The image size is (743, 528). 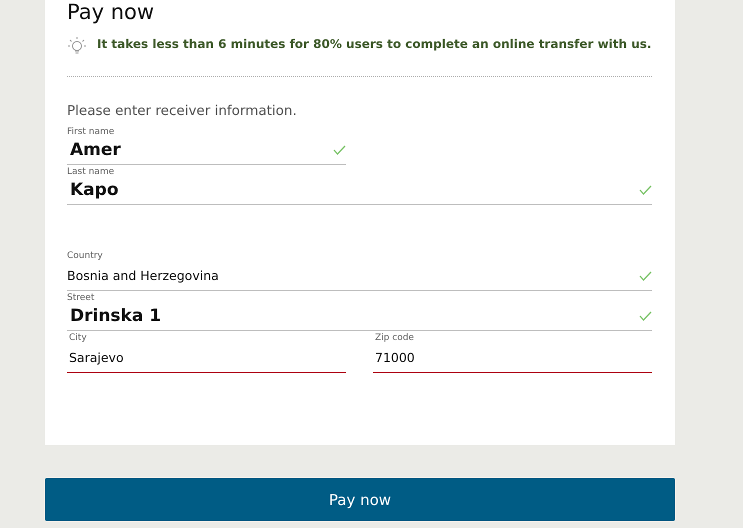 I want to click on input-field: City Sarajevo, so click(x=206, y=353).